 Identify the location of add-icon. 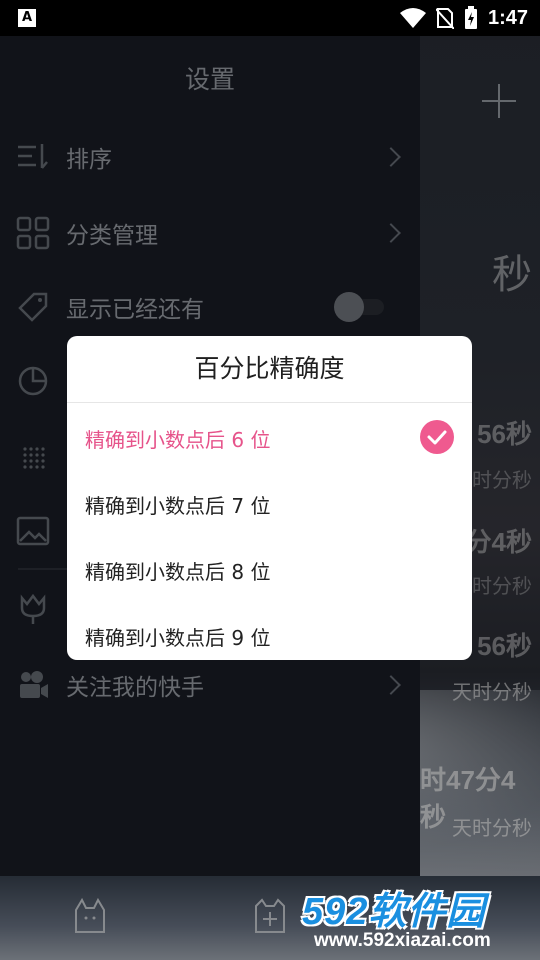
(499, 101).